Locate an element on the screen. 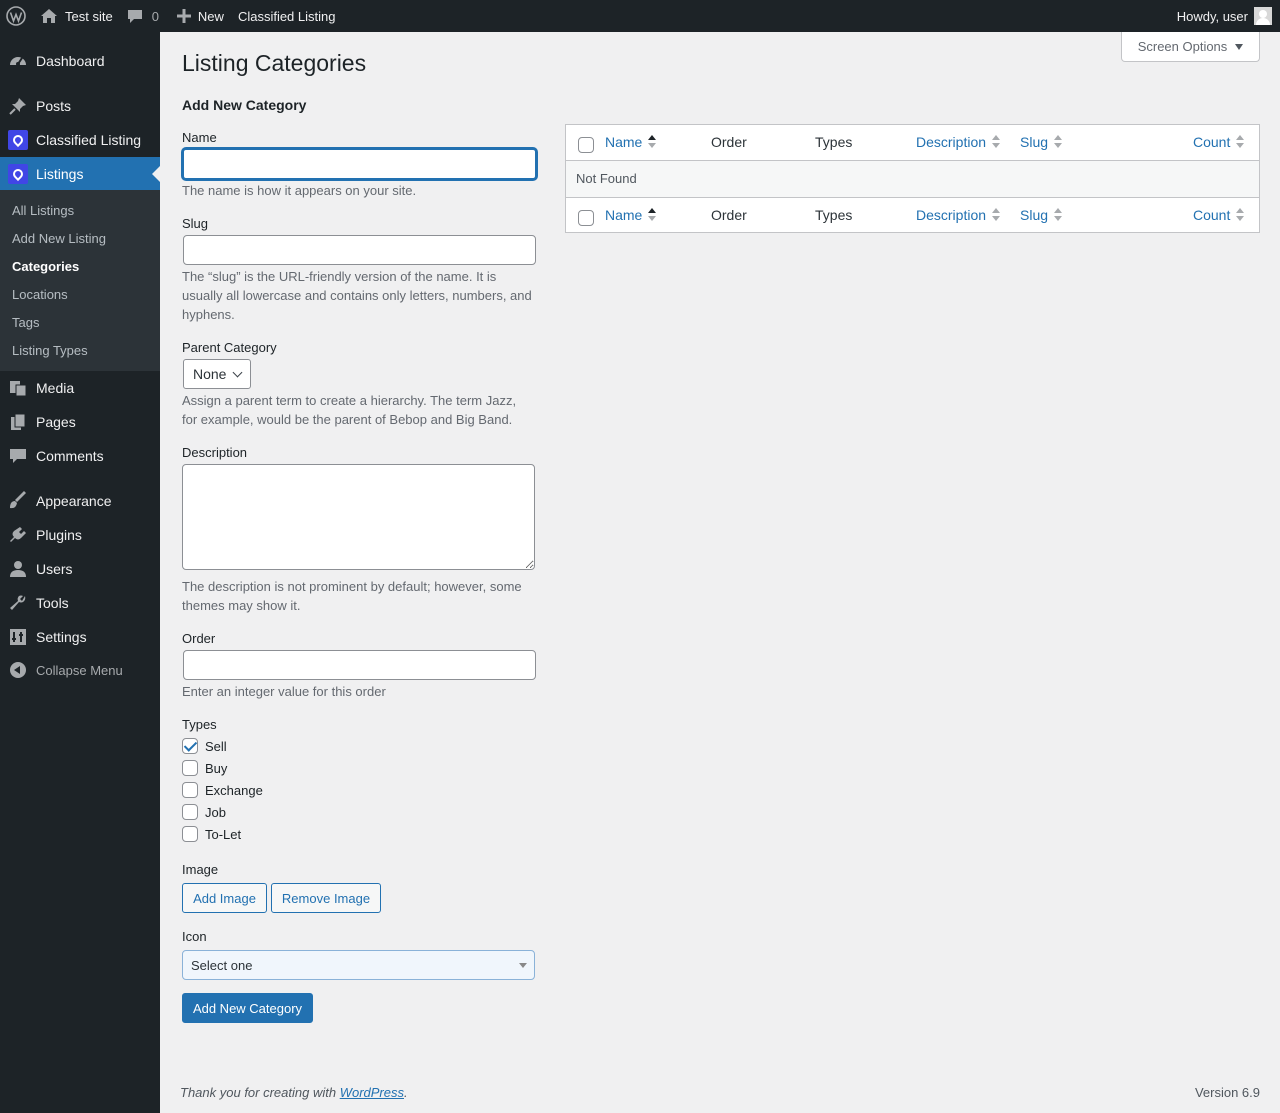  menu-dashboard-label: Dashboard is located at coordinates (70, 61).